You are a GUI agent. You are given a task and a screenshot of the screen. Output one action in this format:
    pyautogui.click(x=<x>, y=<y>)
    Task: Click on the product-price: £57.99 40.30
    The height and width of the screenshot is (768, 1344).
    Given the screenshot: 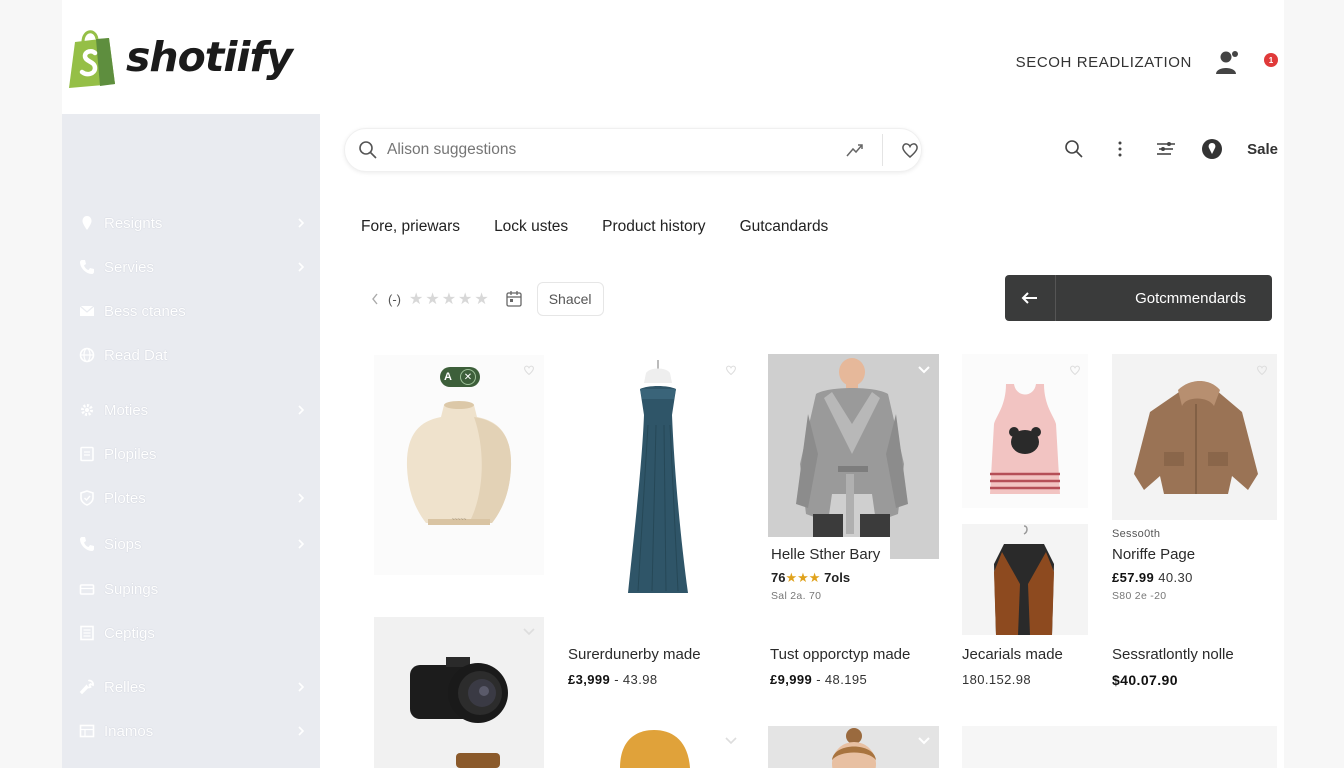 What is the action you would take?
    pyautogui.click(x=1152, y=577)
    